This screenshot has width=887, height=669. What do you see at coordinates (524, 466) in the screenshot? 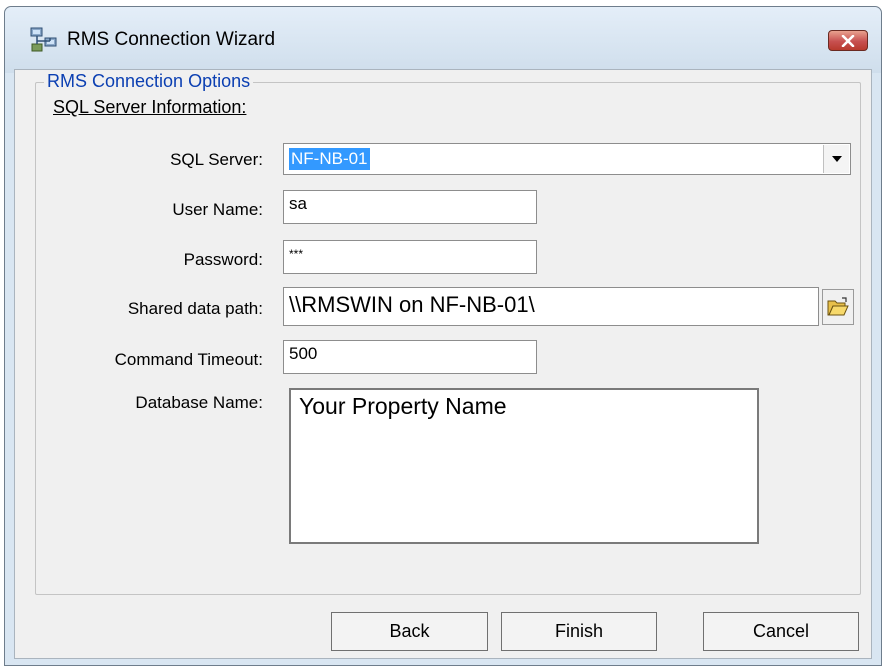
I see `database-name-textarea: Your Property Name` at bounding box center [524, 466].